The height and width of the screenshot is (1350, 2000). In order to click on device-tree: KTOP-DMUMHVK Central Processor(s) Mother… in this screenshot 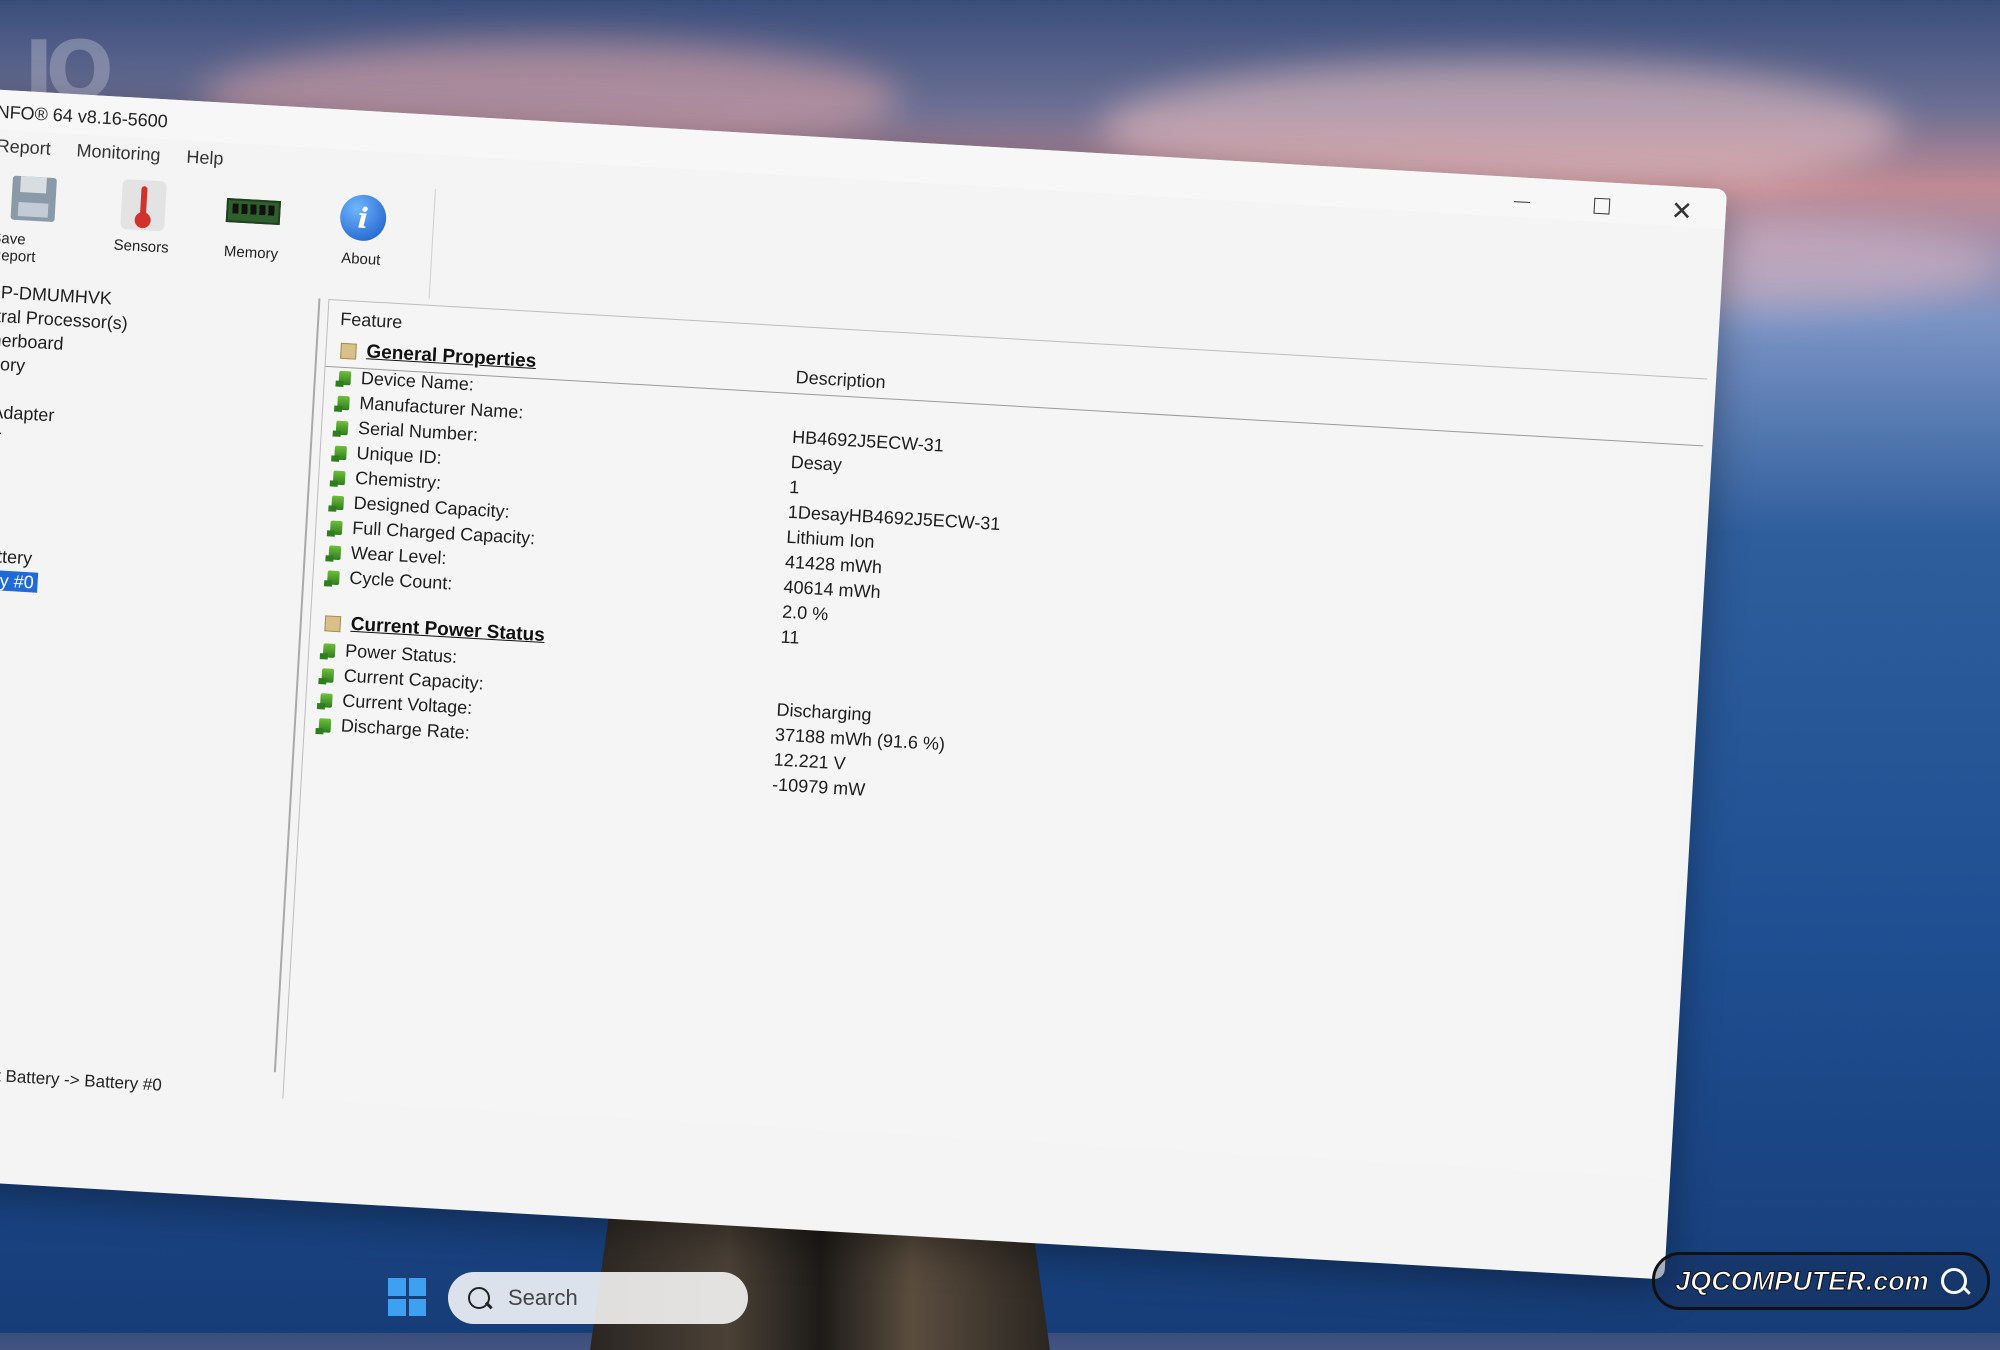, I will do `click(160, 675)`.